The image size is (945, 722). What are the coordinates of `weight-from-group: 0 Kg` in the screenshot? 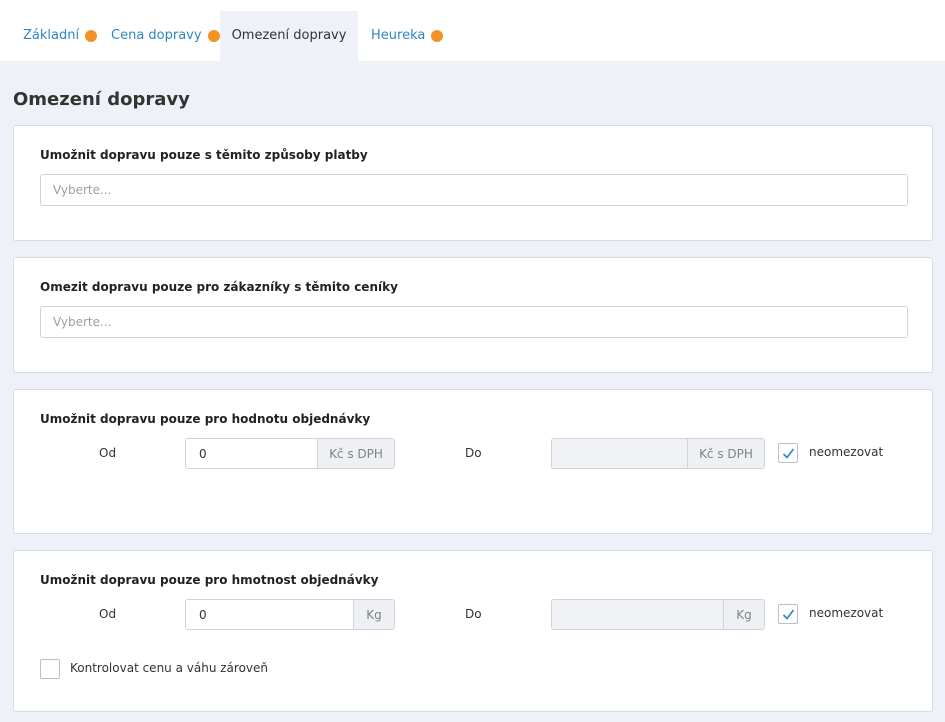 It's located at (290, 614).